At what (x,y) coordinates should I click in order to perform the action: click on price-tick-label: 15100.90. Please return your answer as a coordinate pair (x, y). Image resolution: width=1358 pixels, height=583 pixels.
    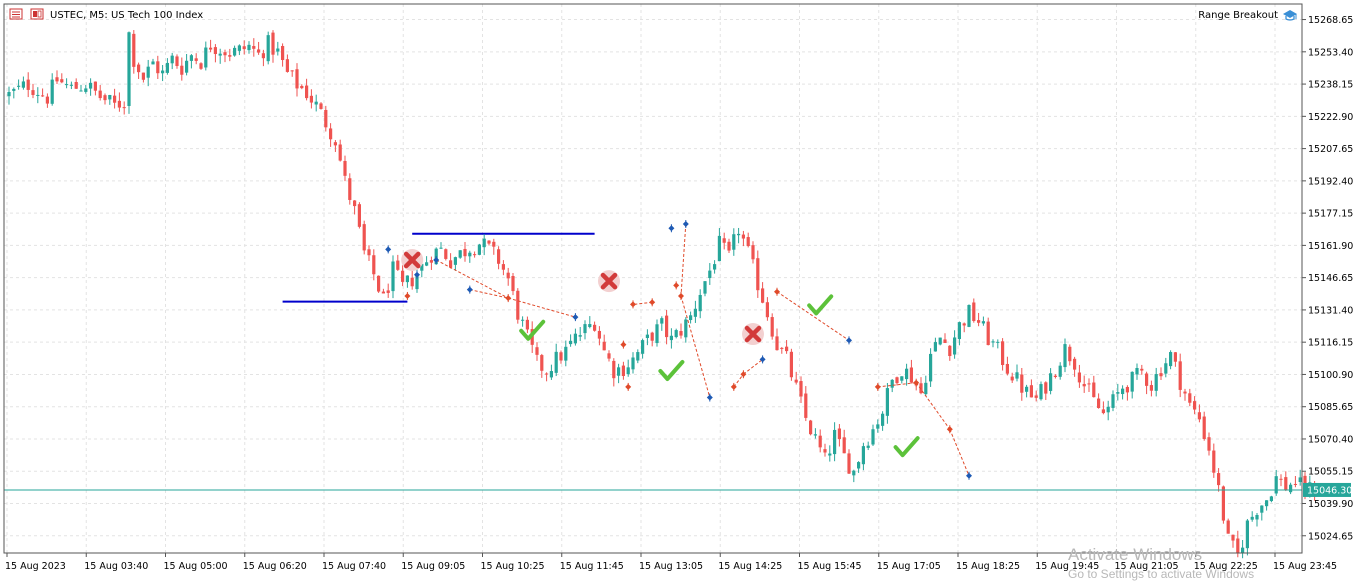
    Looking at the image, I should click on (1330, 375).